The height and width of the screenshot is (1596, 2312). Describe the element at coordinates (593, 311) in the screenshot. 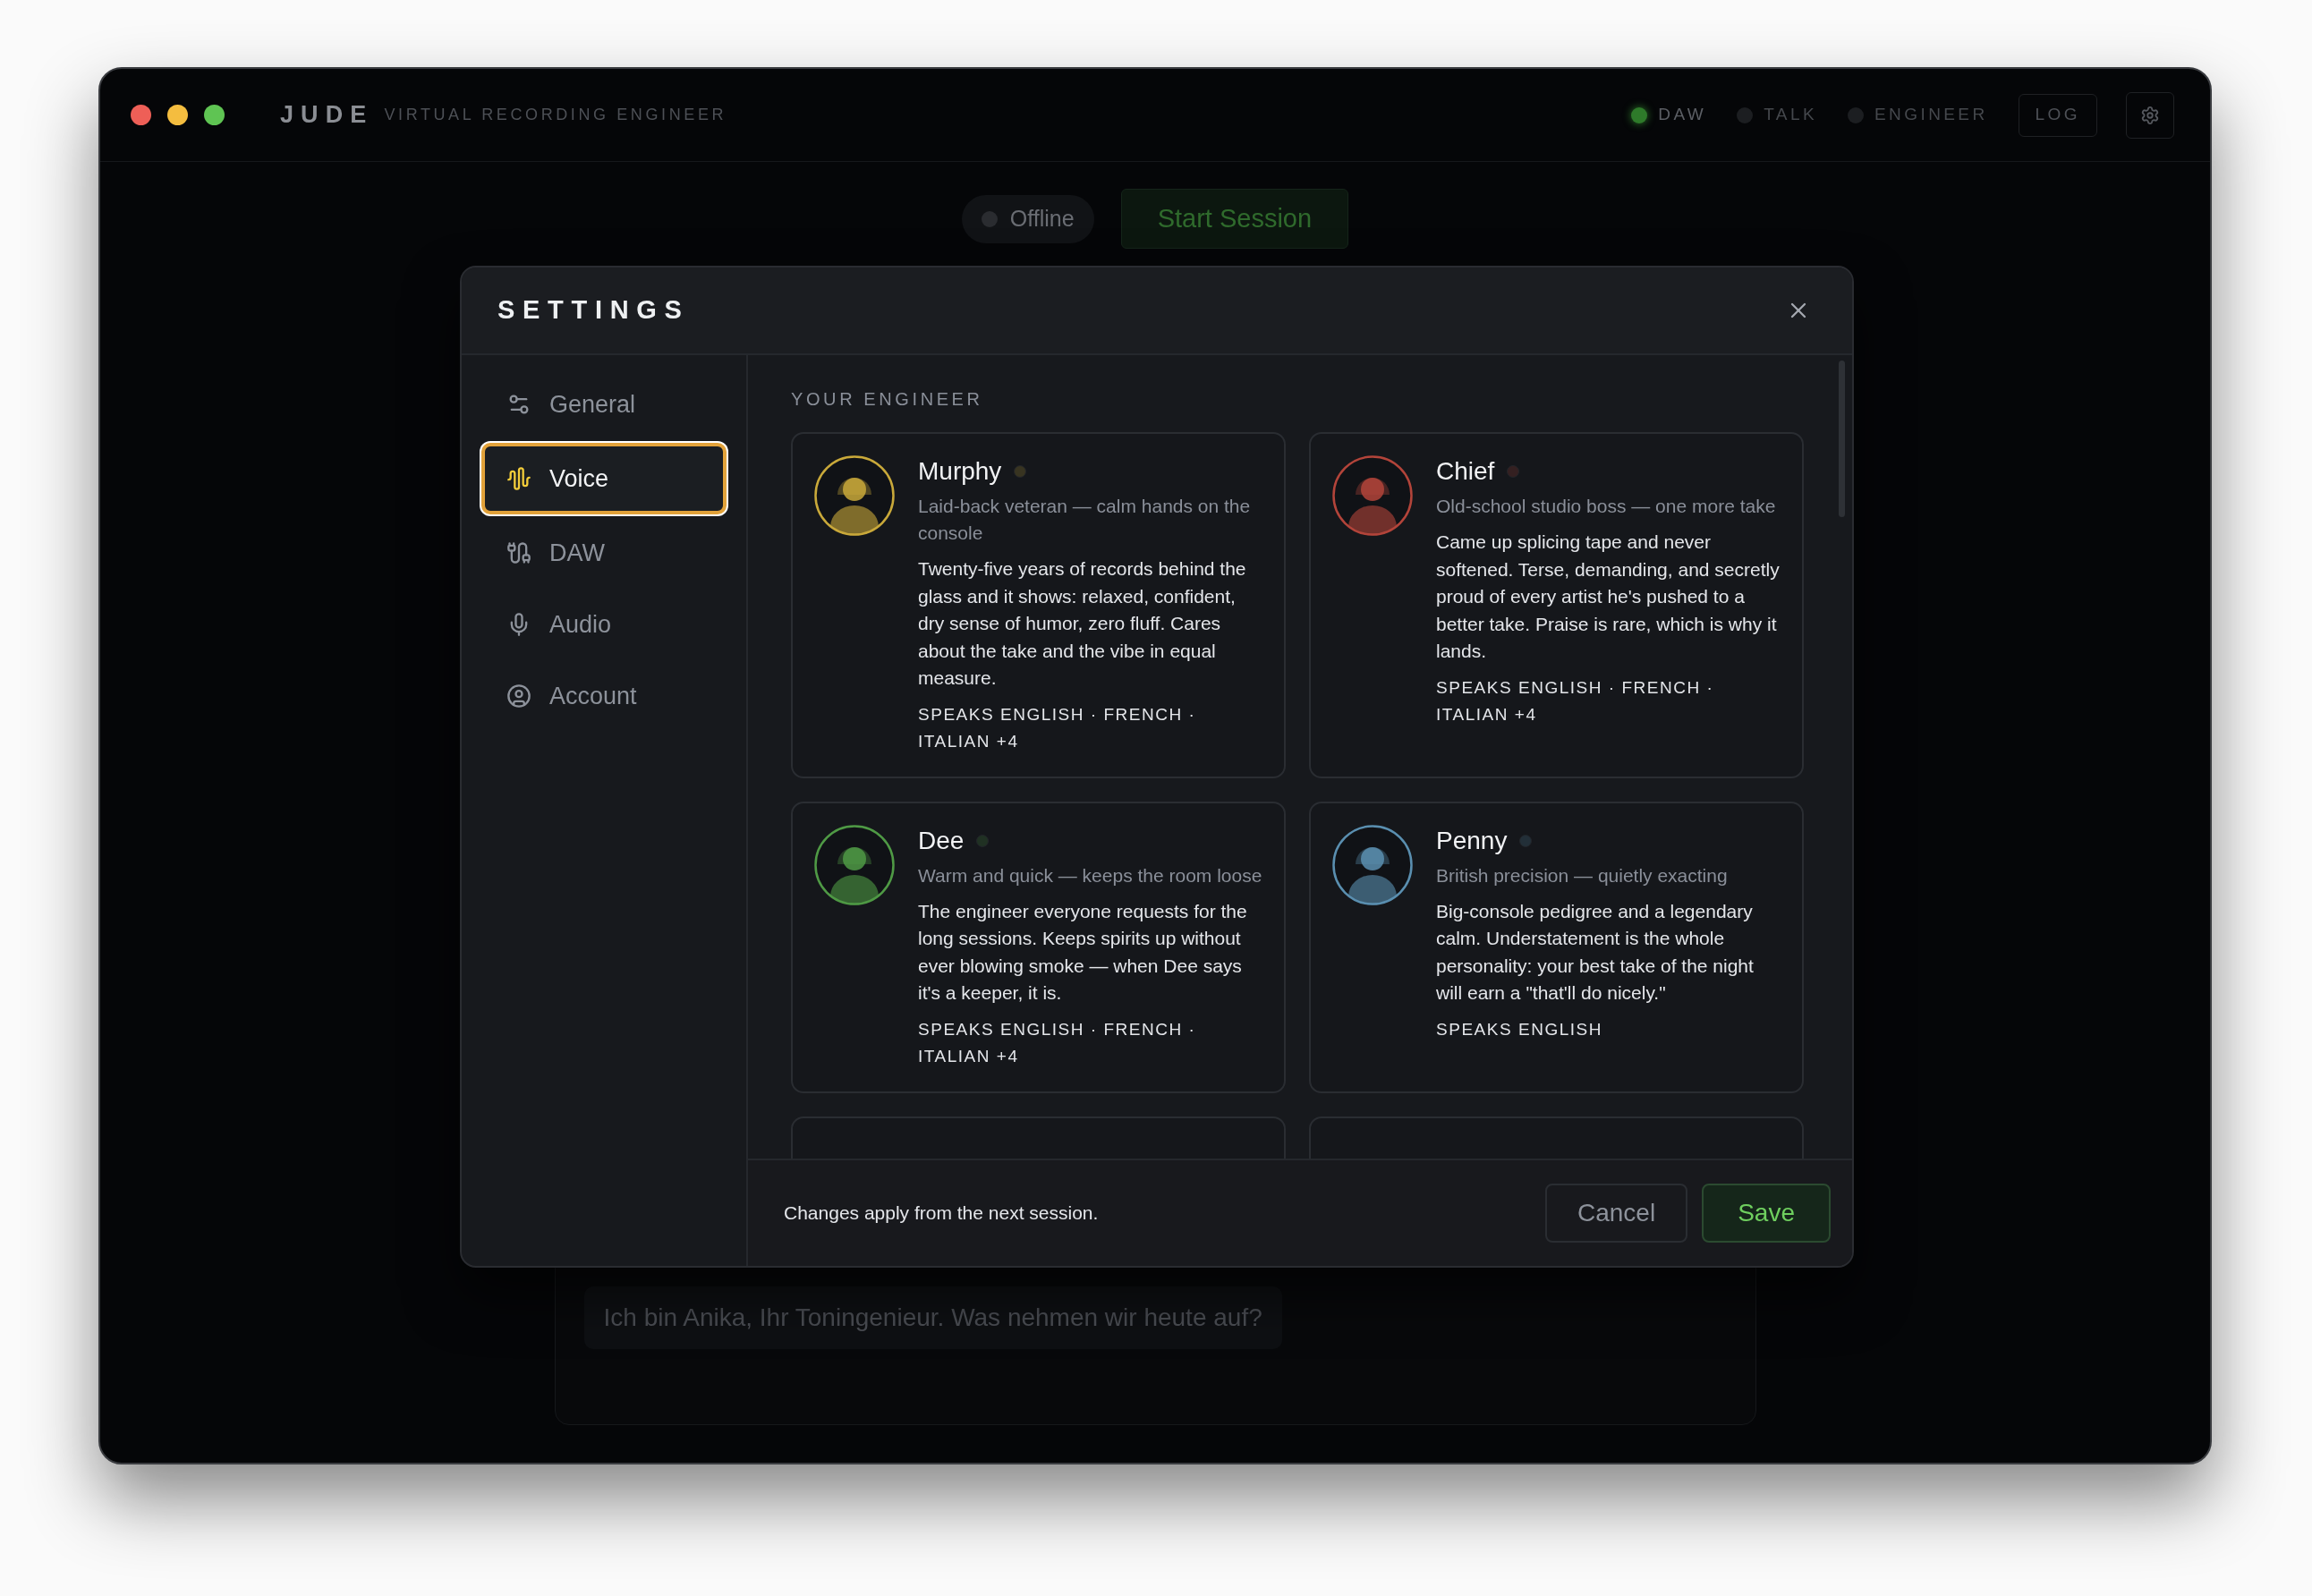

I see `dialog-title: SETTINGS` at that location.